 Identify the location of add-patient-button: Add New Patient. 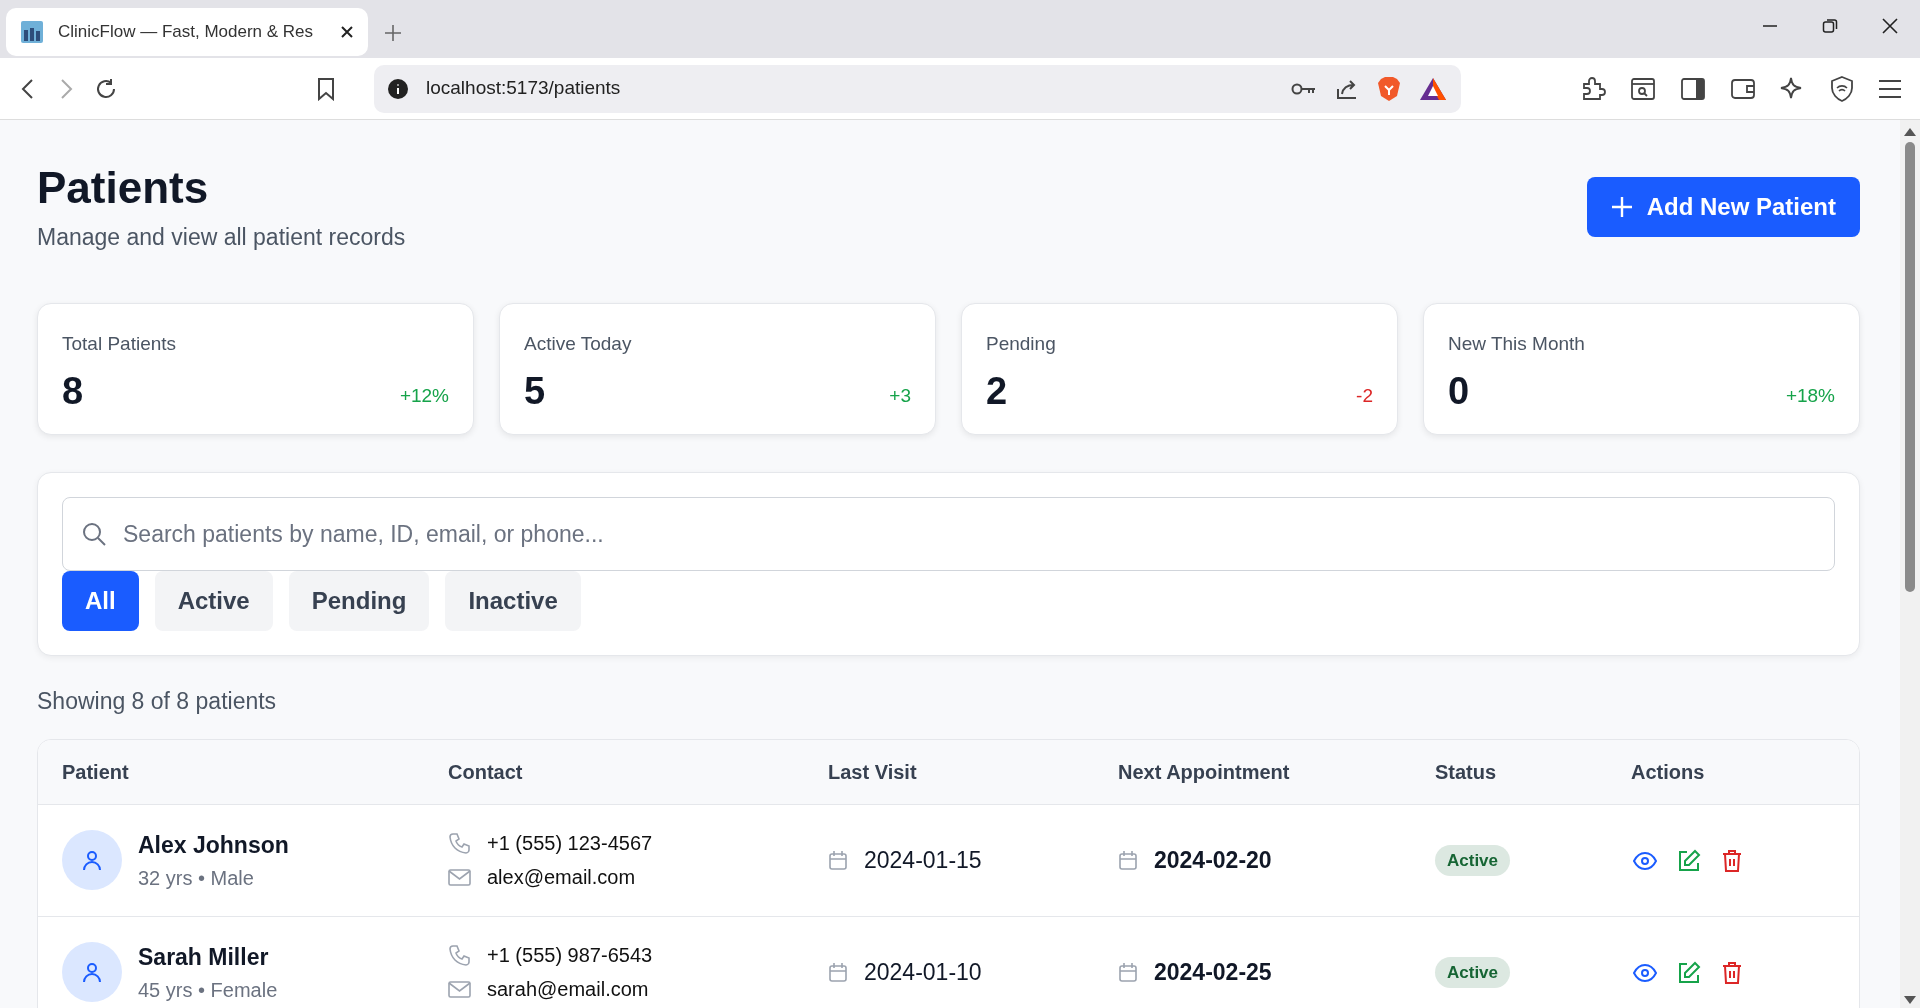
(1723, 207).